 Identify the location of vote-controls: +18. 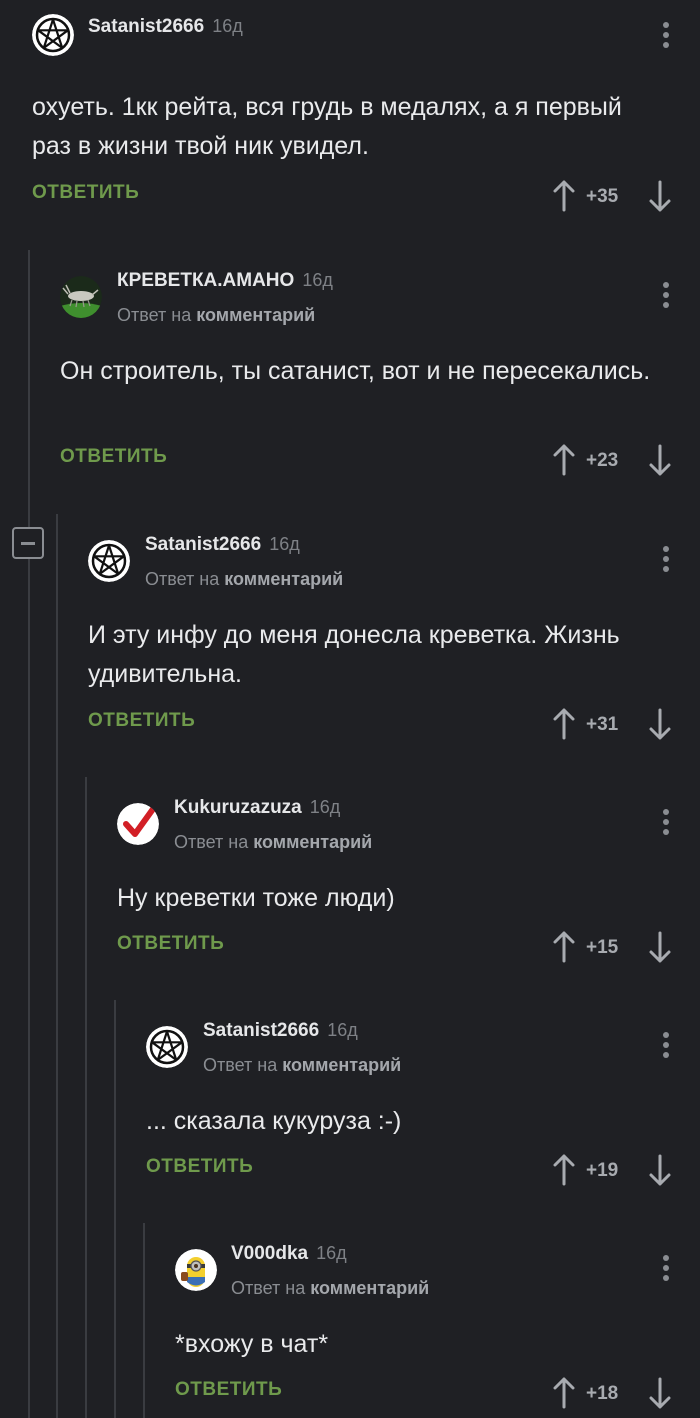
(612, 1393).